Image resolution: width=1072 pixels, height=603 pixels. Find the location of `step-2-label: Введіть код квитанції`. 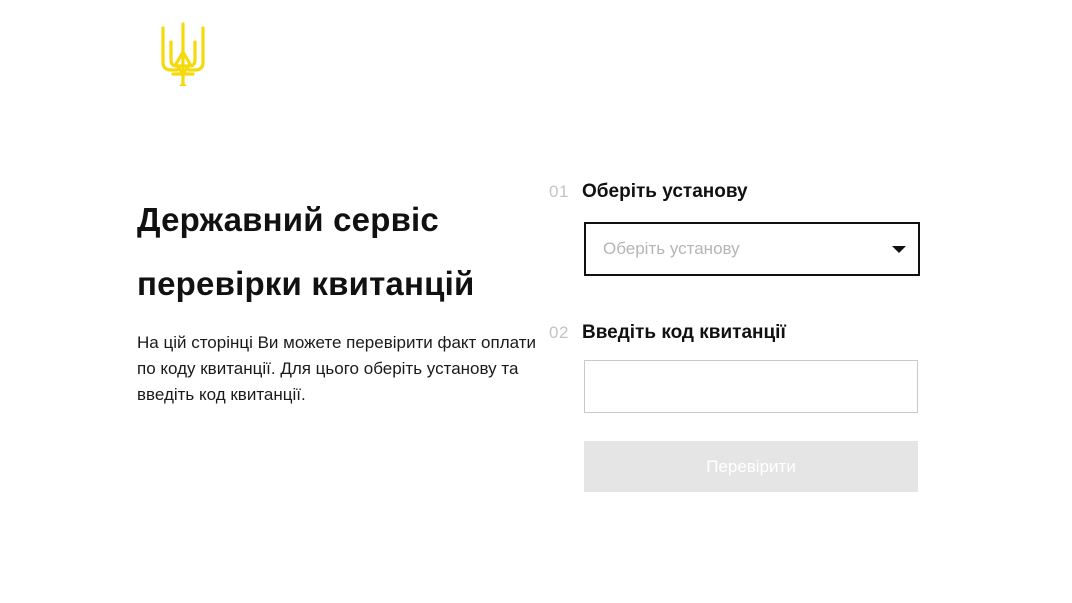

step-2-label: Введіть код квитанції is located at coordinates (684, 332).